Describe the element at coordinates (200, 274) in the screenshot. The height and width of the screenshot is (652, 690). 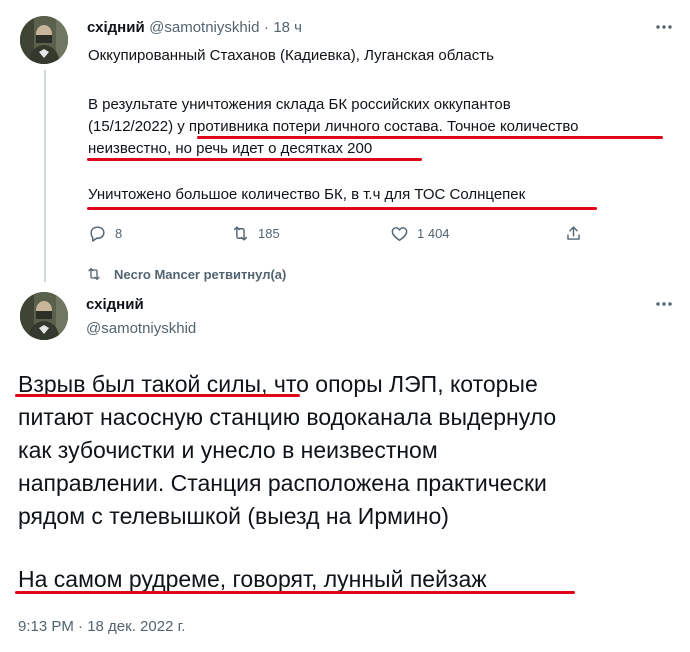
I see `retweeted-by-text: Necro Mancer ретвитнул(а)` at that location.